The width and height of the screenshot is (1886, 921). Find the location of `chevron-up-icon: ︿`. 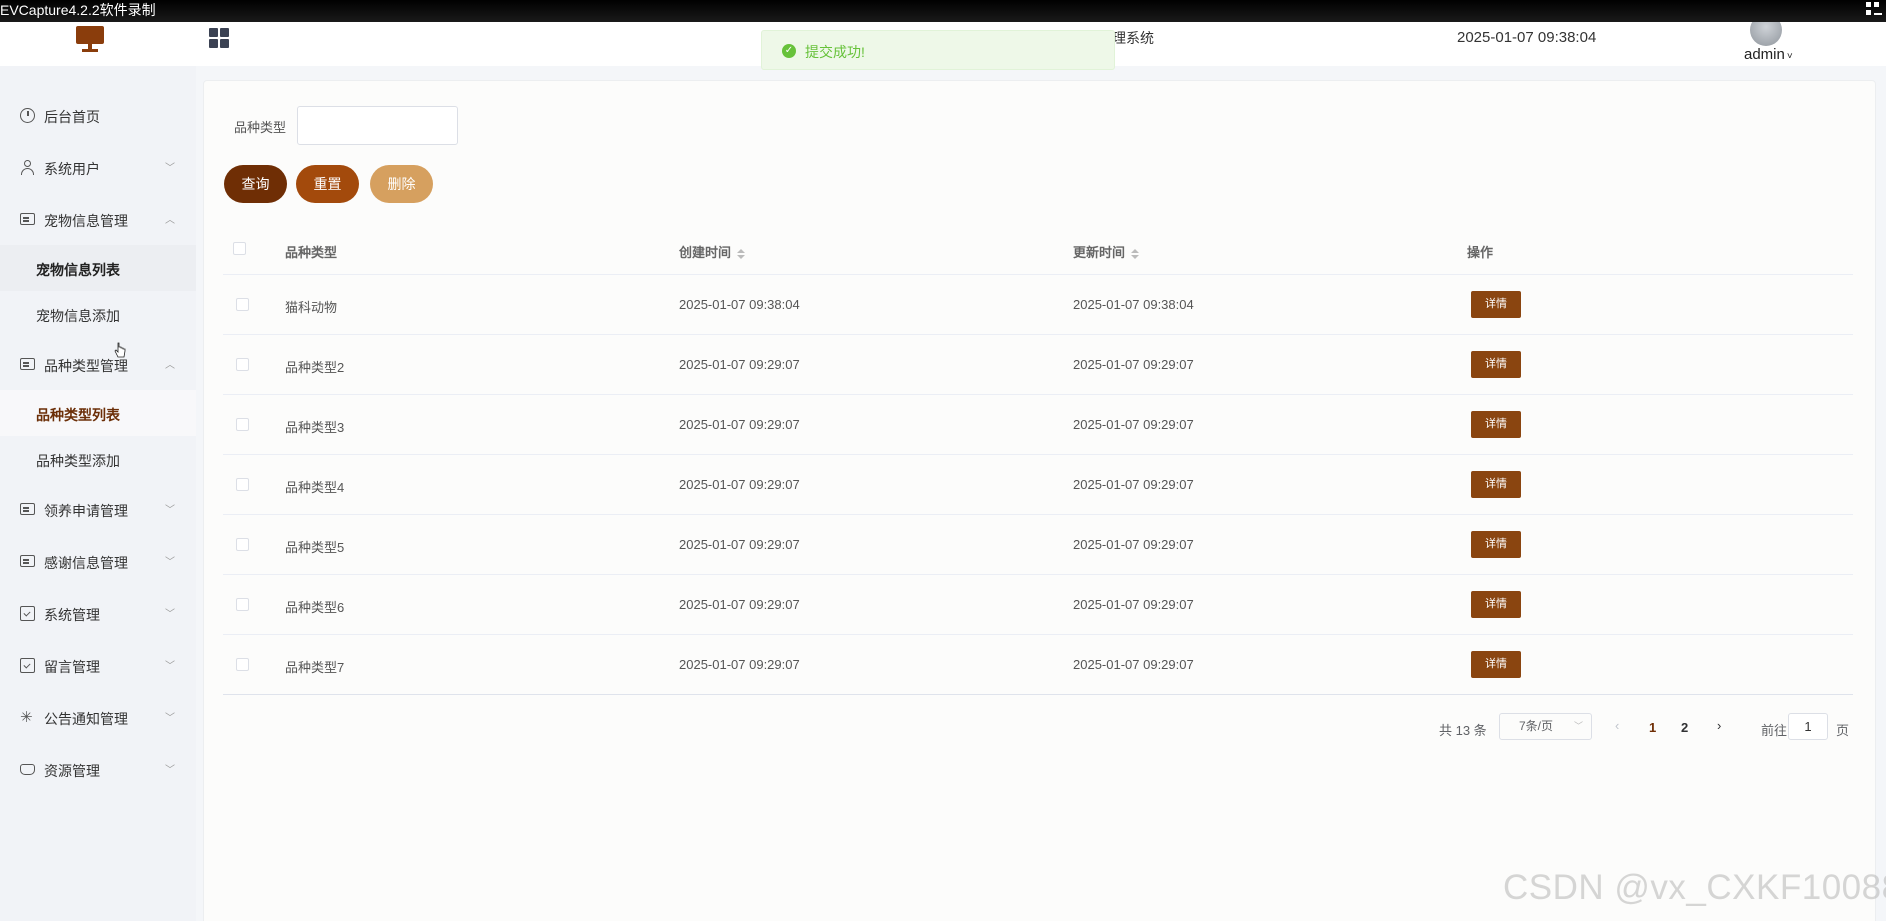

chevron-up-icon: ︿ is located at coordinates (170, 365).